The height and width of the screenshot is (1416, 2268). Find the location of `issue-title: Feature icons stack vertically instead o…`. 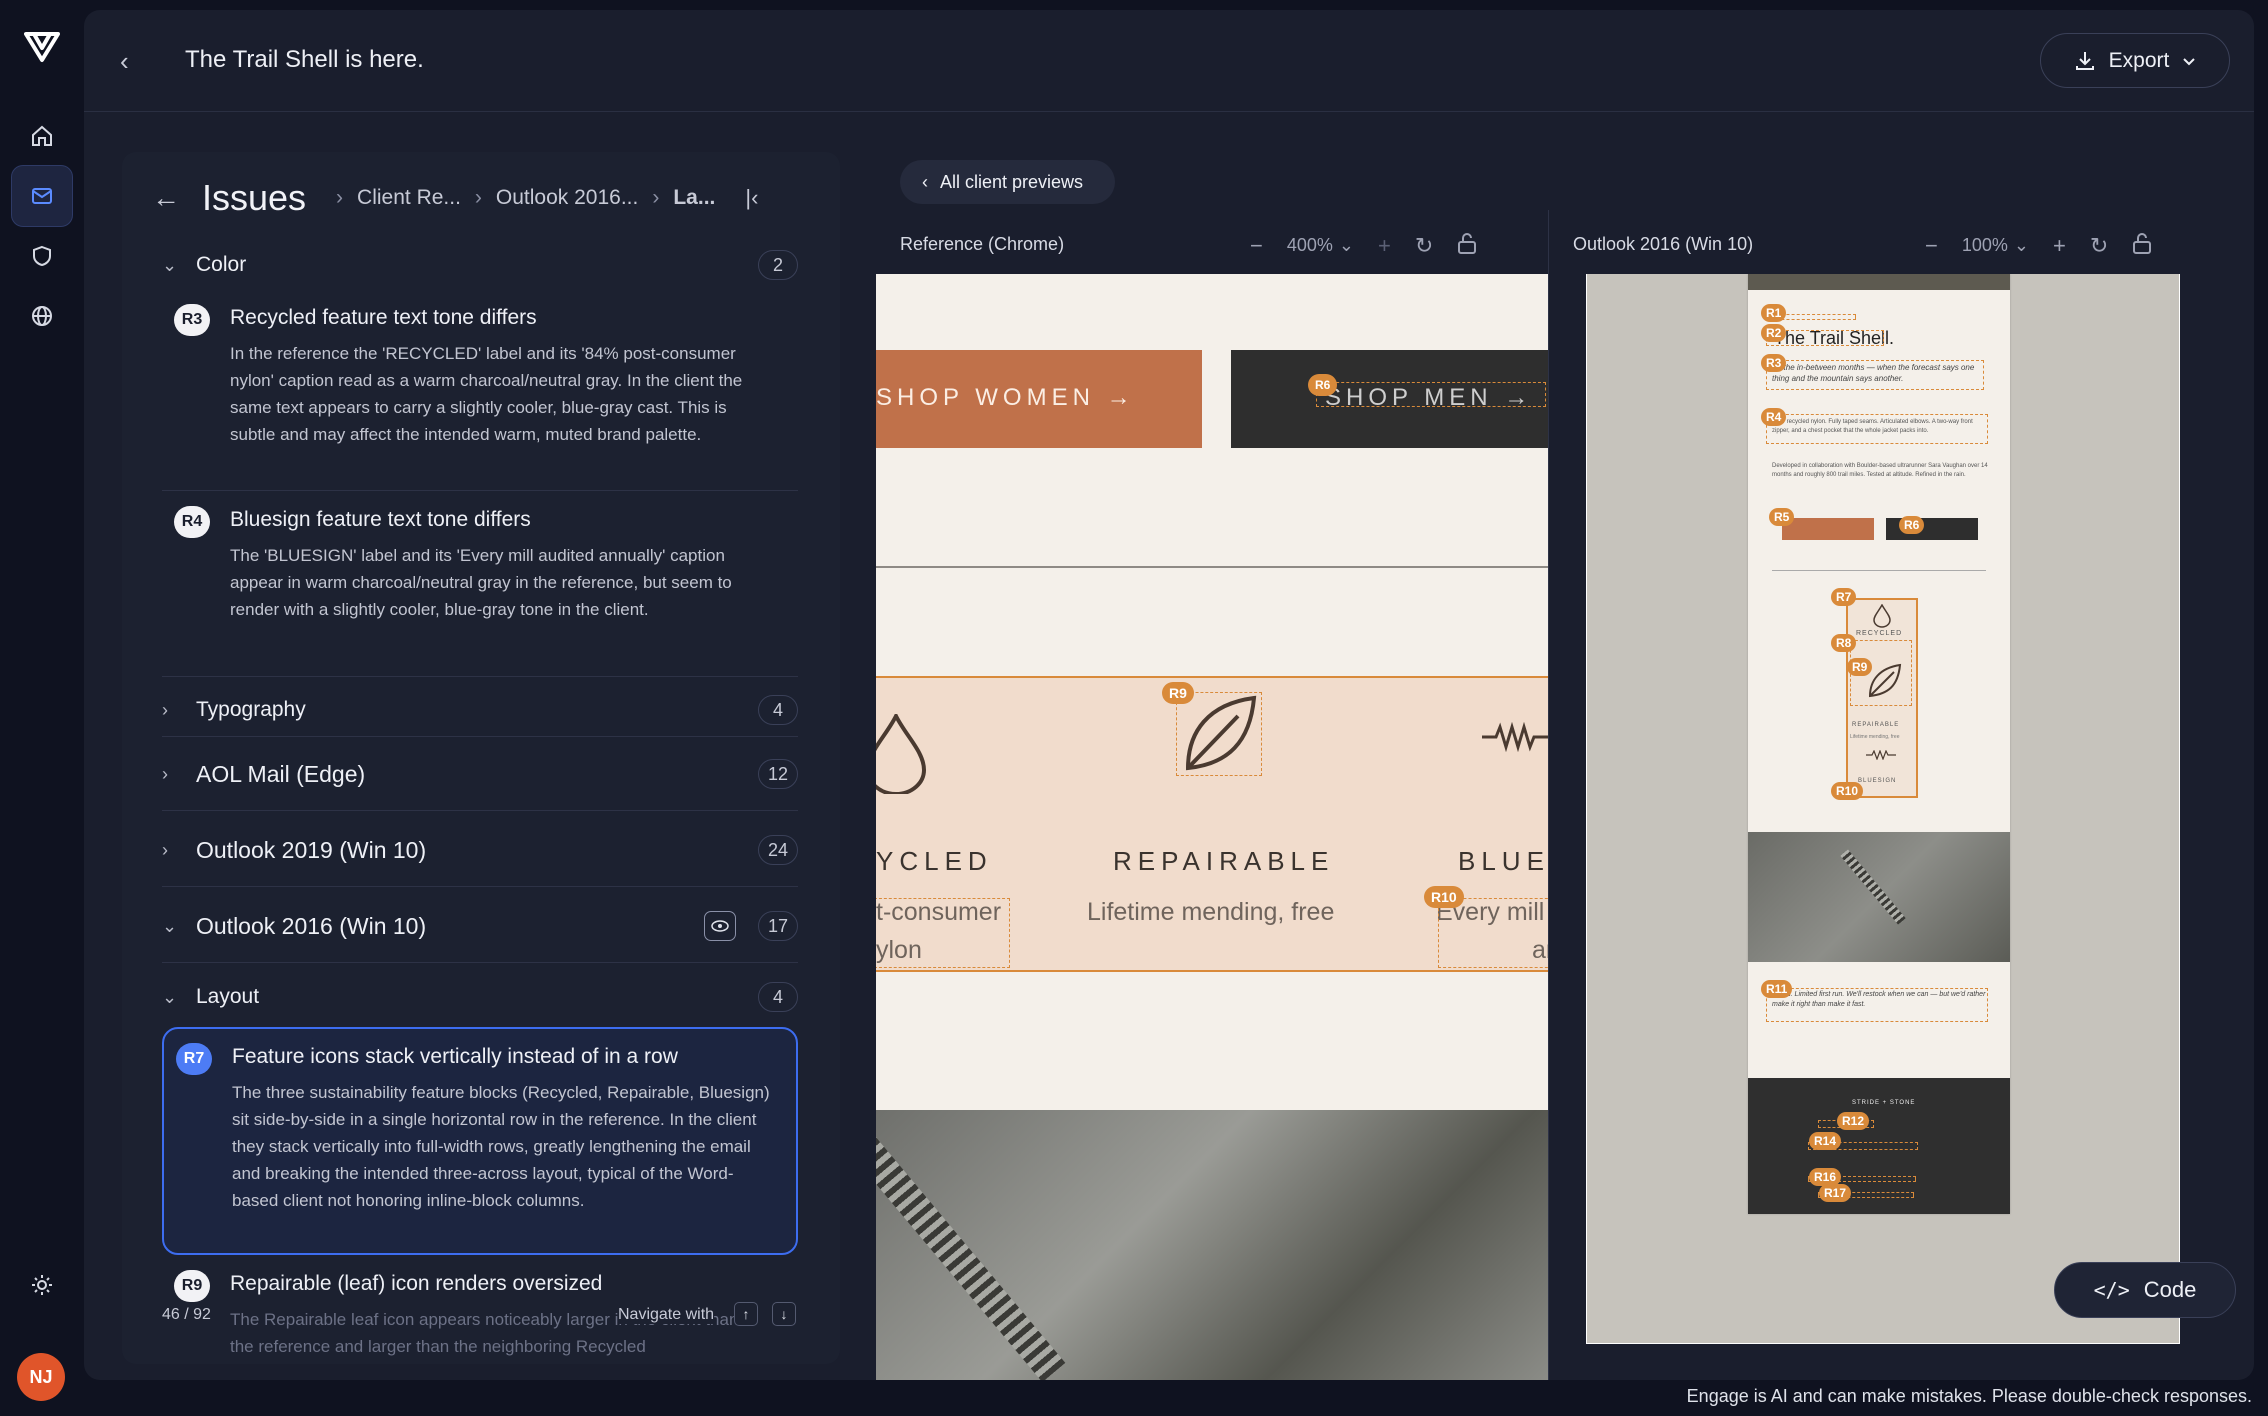

issue-title: Feature icons stack vertically instead o… is located at coordinates (455, 1056).